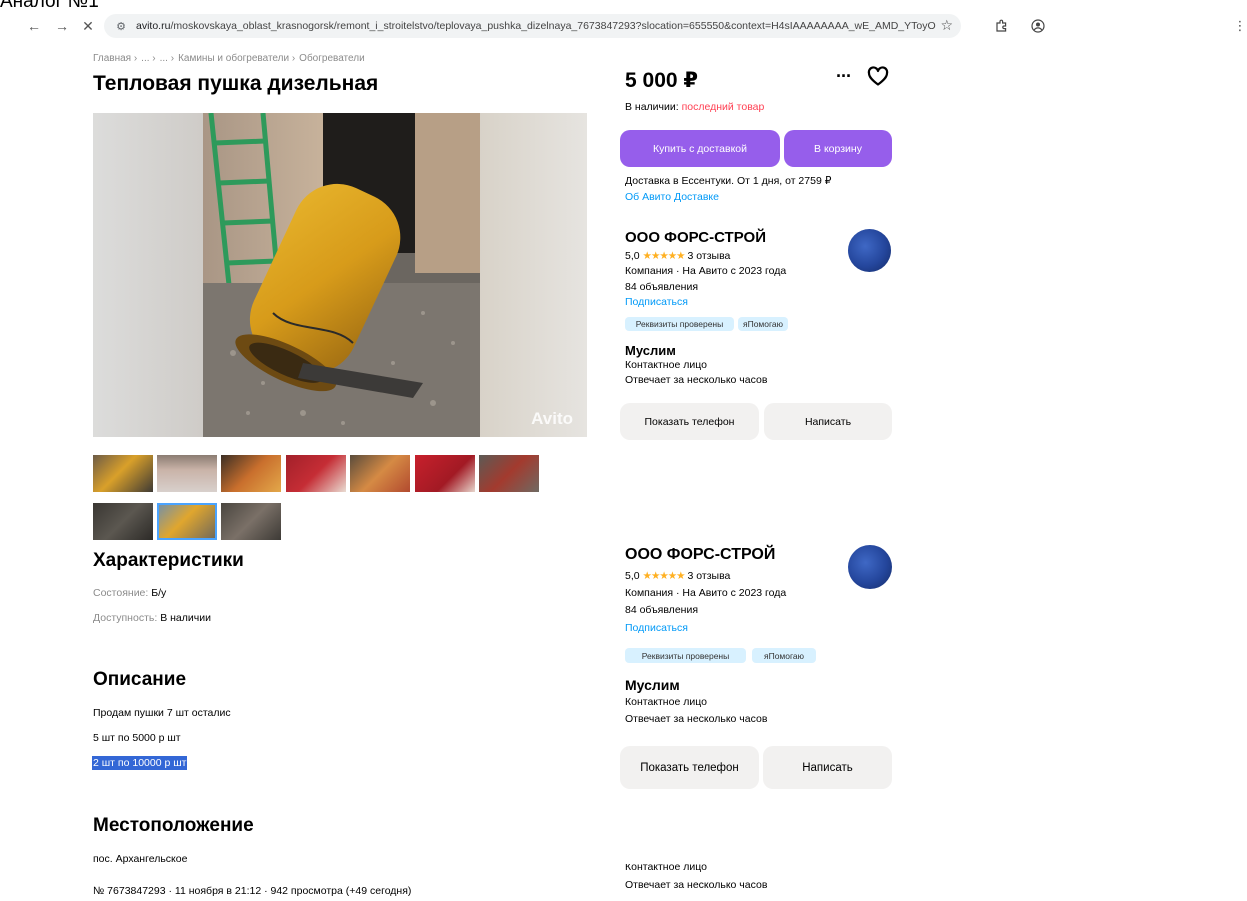 The image size is (1247, 901). I want to click on characteristics-heading: Характеристики, so click(168, 560).